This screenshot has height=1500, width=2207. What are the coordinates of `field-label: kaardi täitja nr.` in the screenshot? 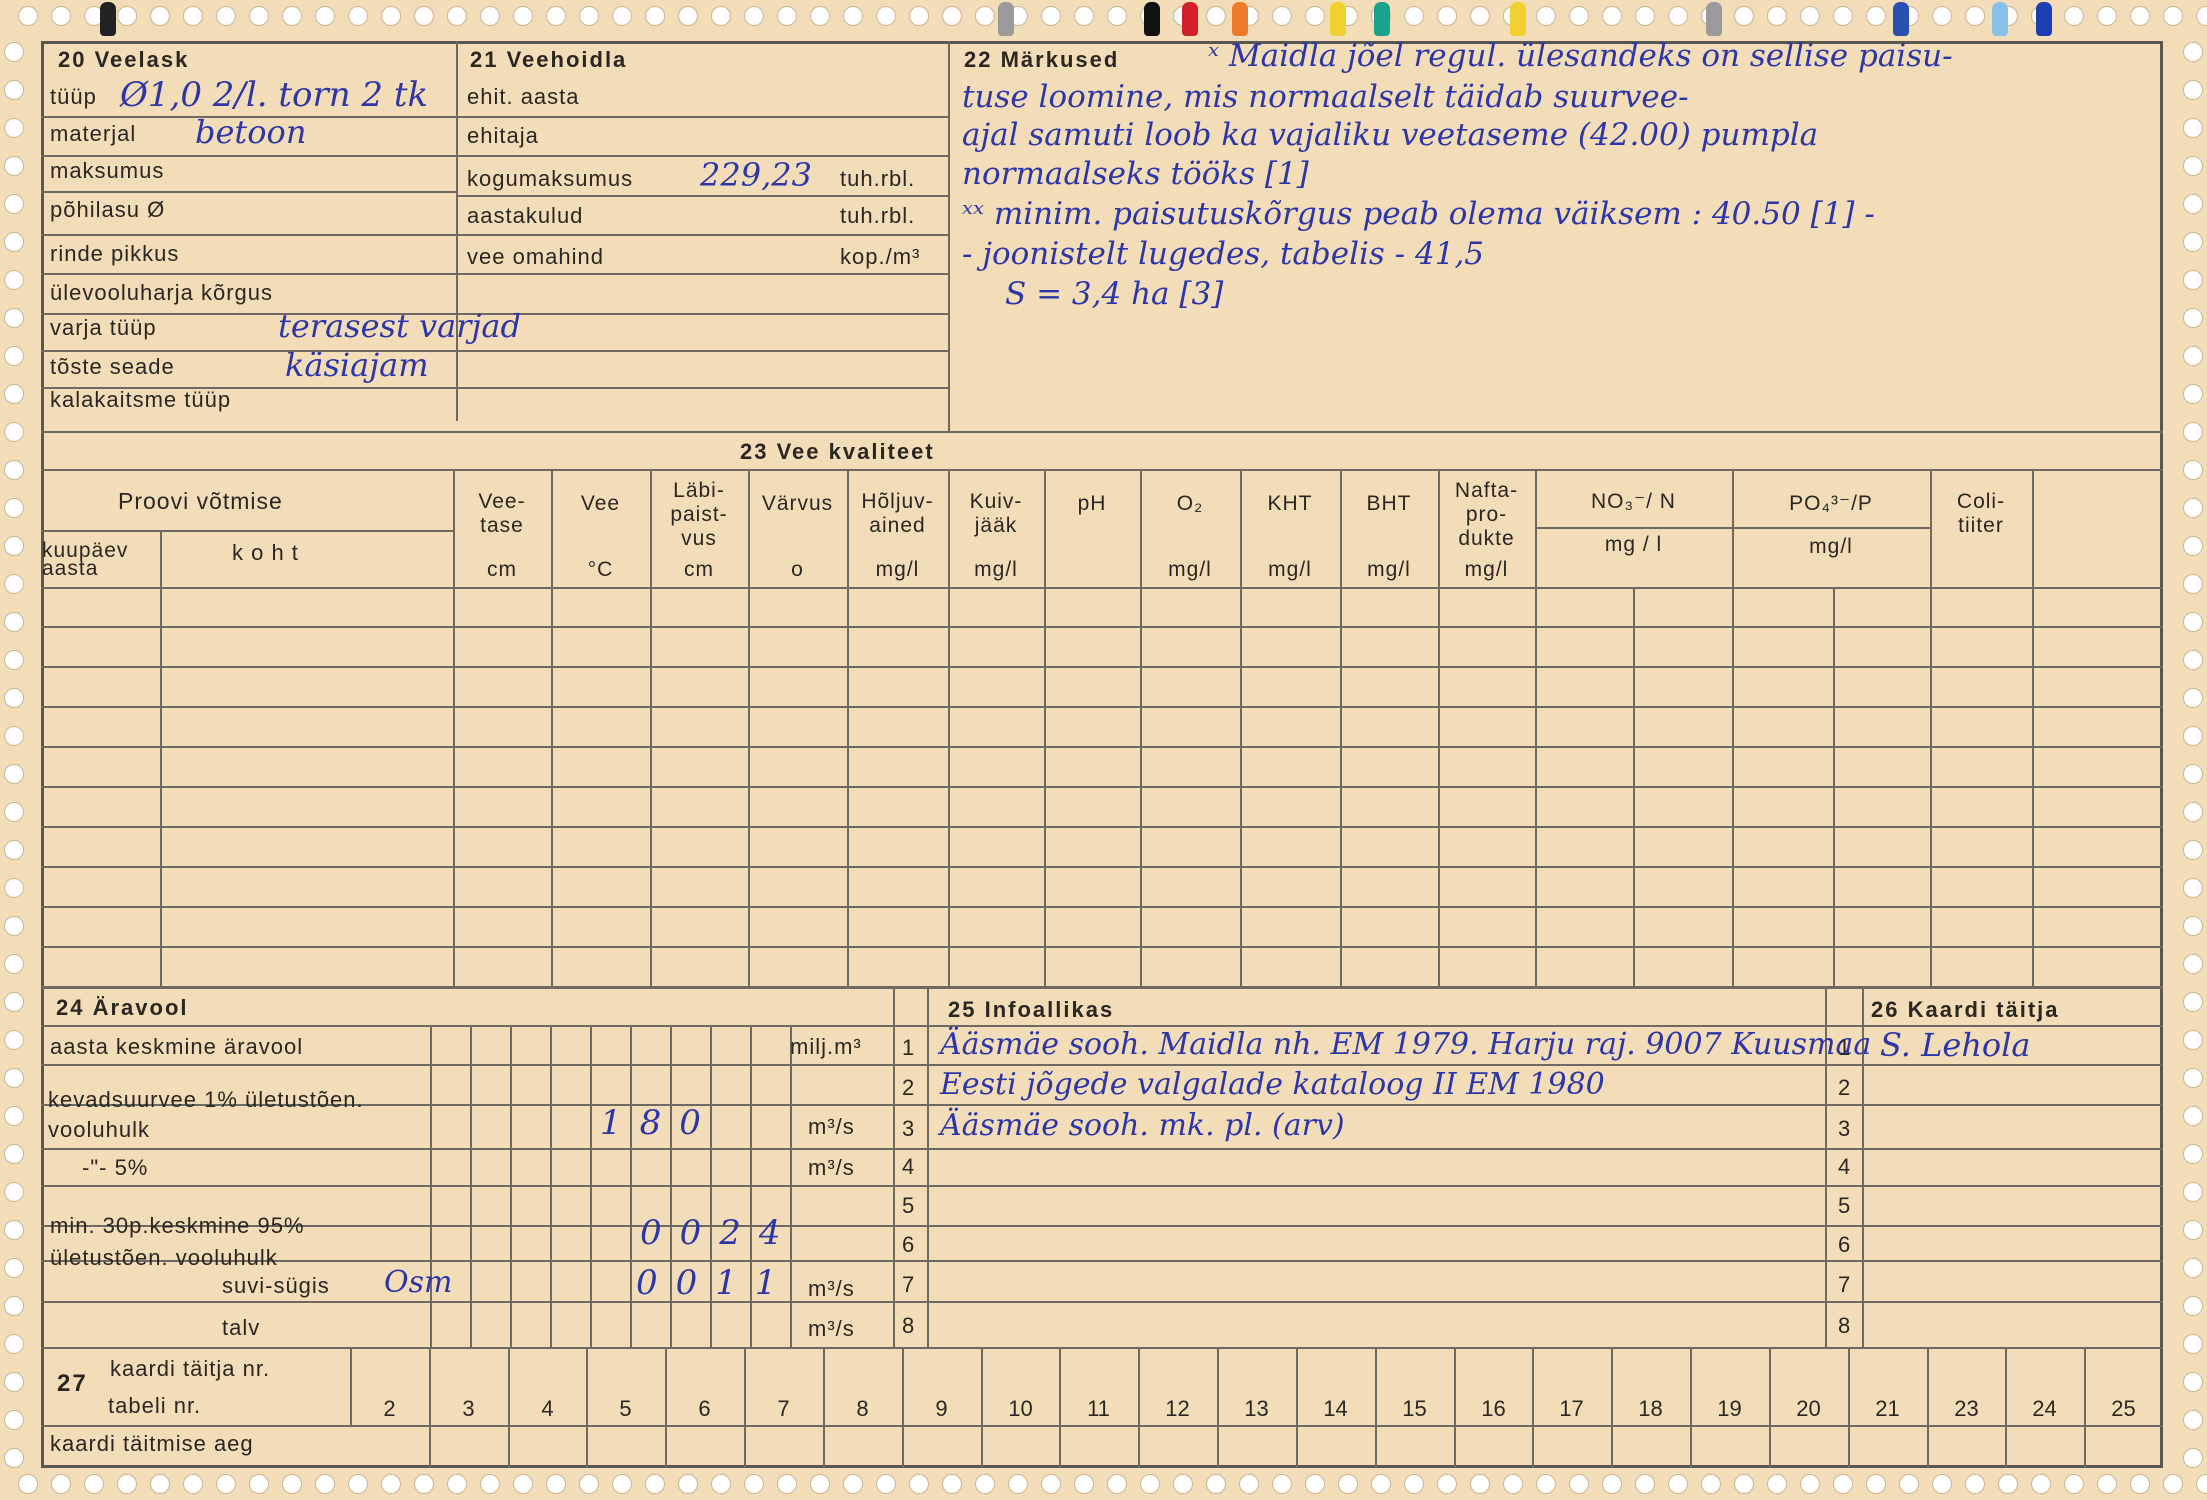 It's located at (190, 1368).